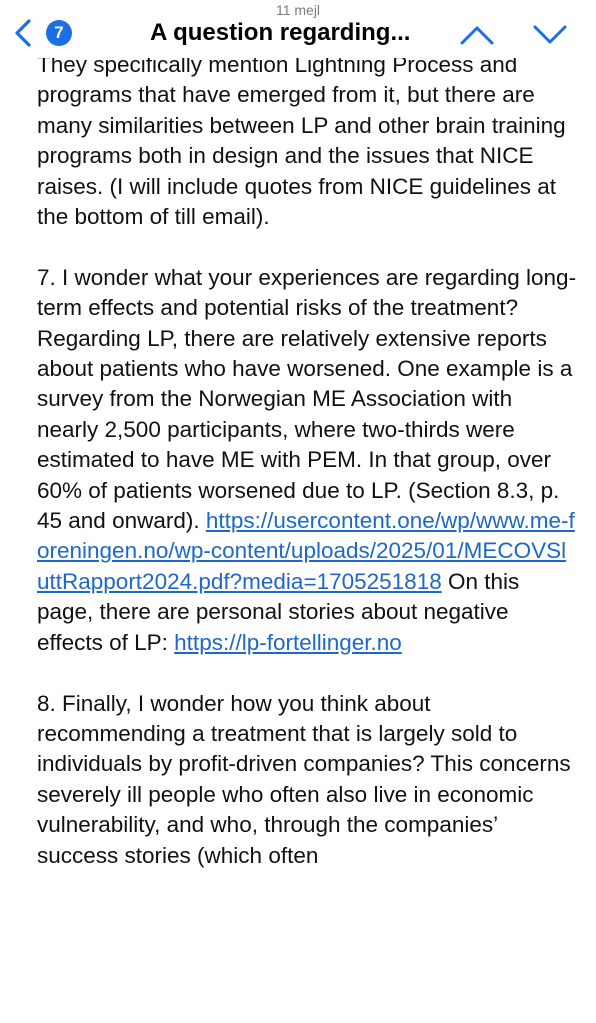 The height and width of the screenshot is (1023, 596). I want to click on chevron-up-icon, so click(477, 35).